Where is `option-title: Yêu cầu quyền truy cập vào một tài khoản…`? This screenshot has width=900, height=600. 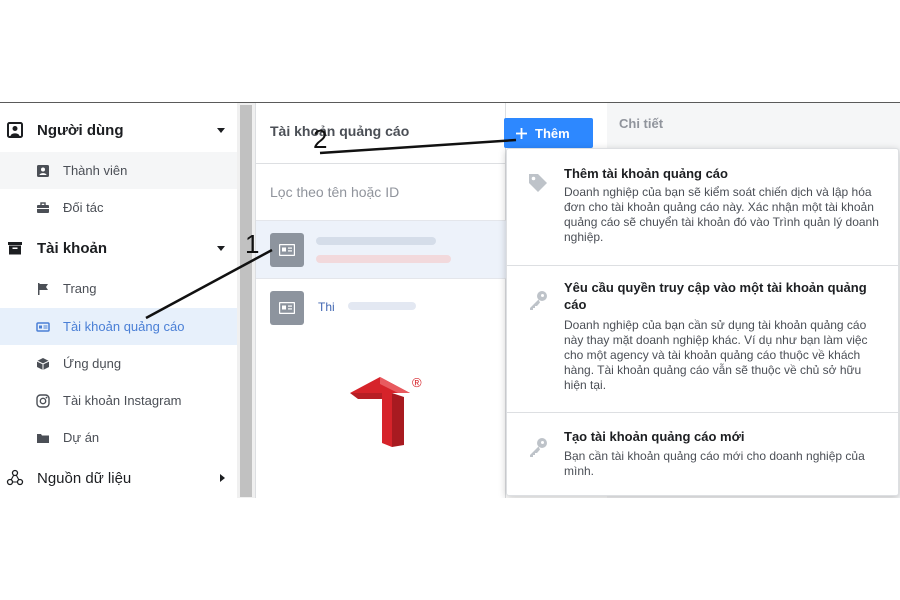 option-title: Yêu cầu quyền truy cập vào một tài khoản… is located at coordinates (715, 296).